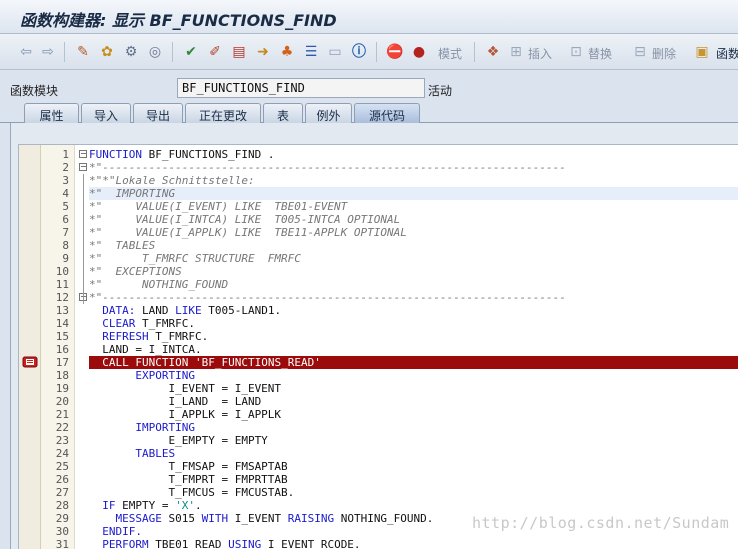  I want to click on function-button: 函数, so click(727, 53).